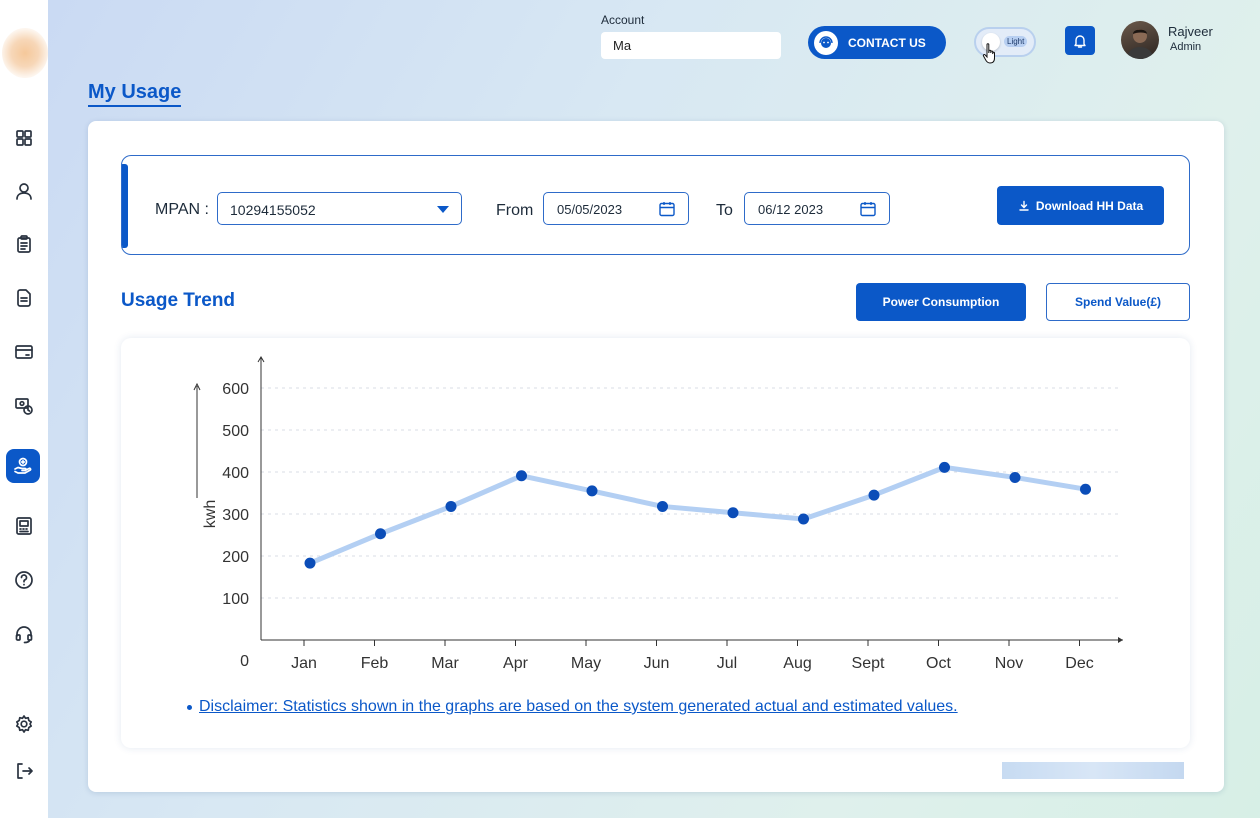  I want to click on x-tick-label: Nov, so click(1009, 663).